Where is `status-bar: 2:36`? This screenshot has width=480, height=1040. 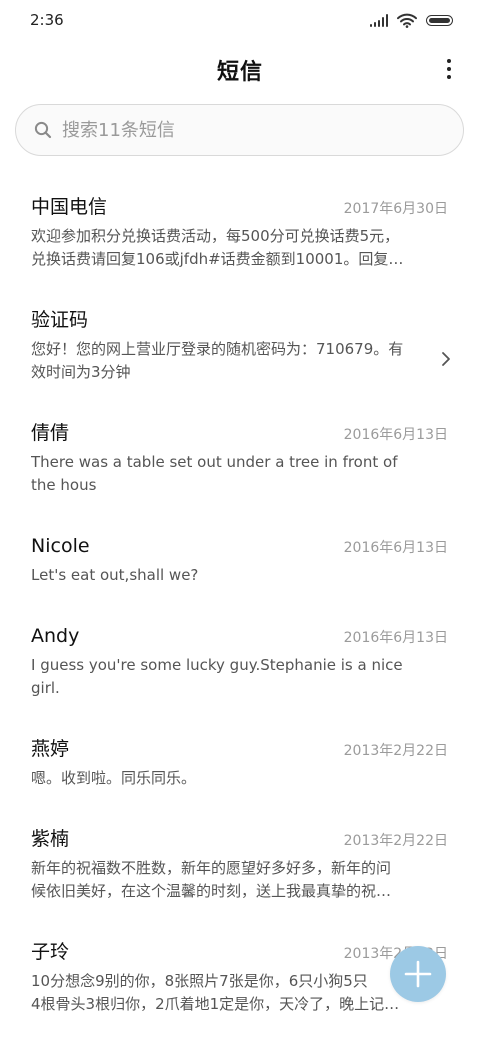
status-bar: 2:36 is located at coordinates (240, 21).